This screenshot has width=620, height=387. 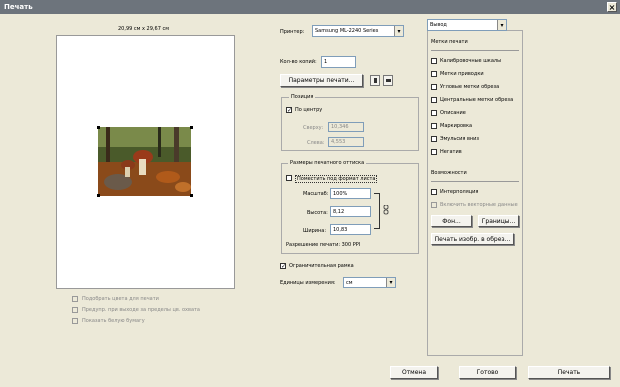 What do you see at coordinates (316, 143) in the screenshot?
I see `left-label: Слева:` at bounding box center [316, 143].